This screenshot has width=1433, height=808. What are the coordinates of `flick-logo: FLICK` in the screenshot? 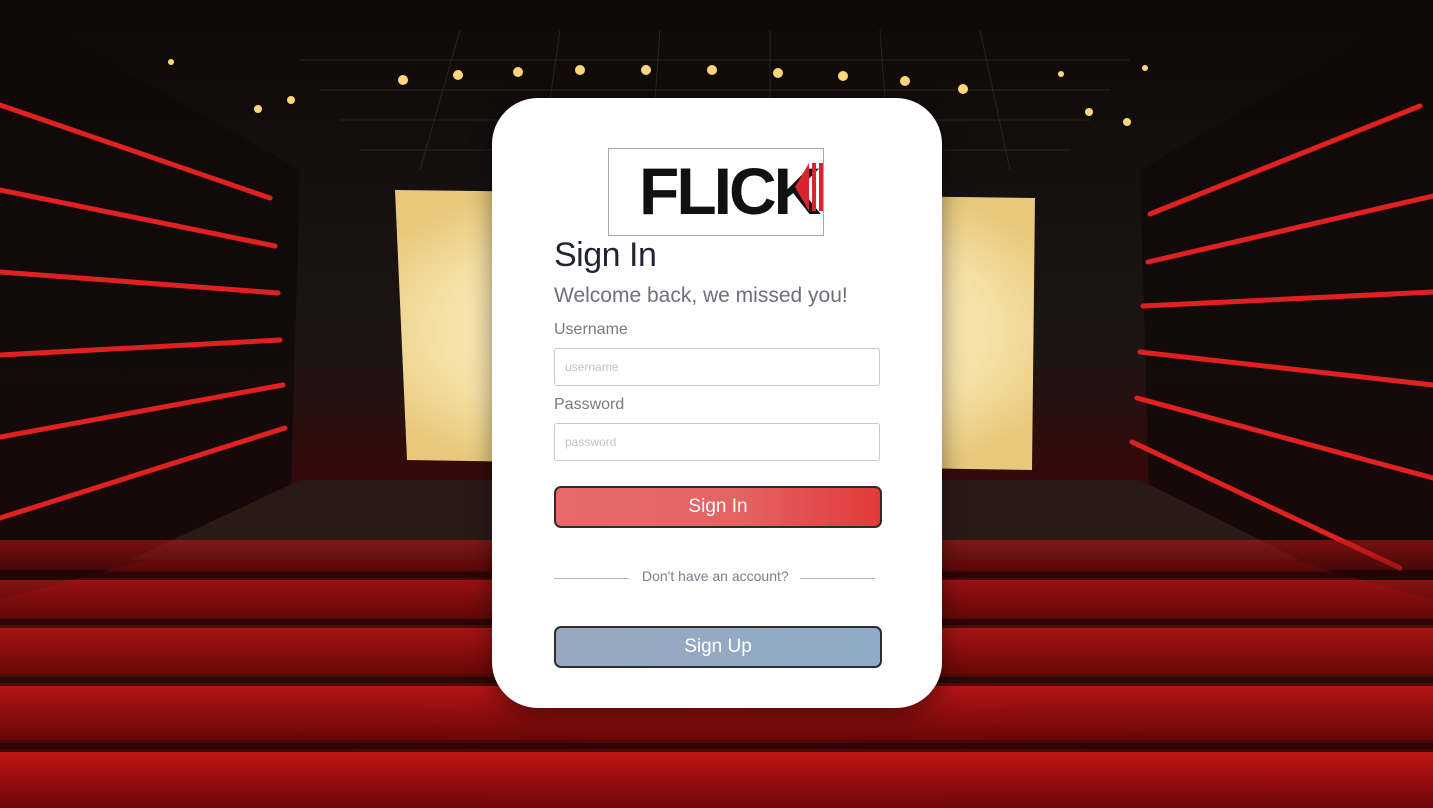 It's located at (716, 192).